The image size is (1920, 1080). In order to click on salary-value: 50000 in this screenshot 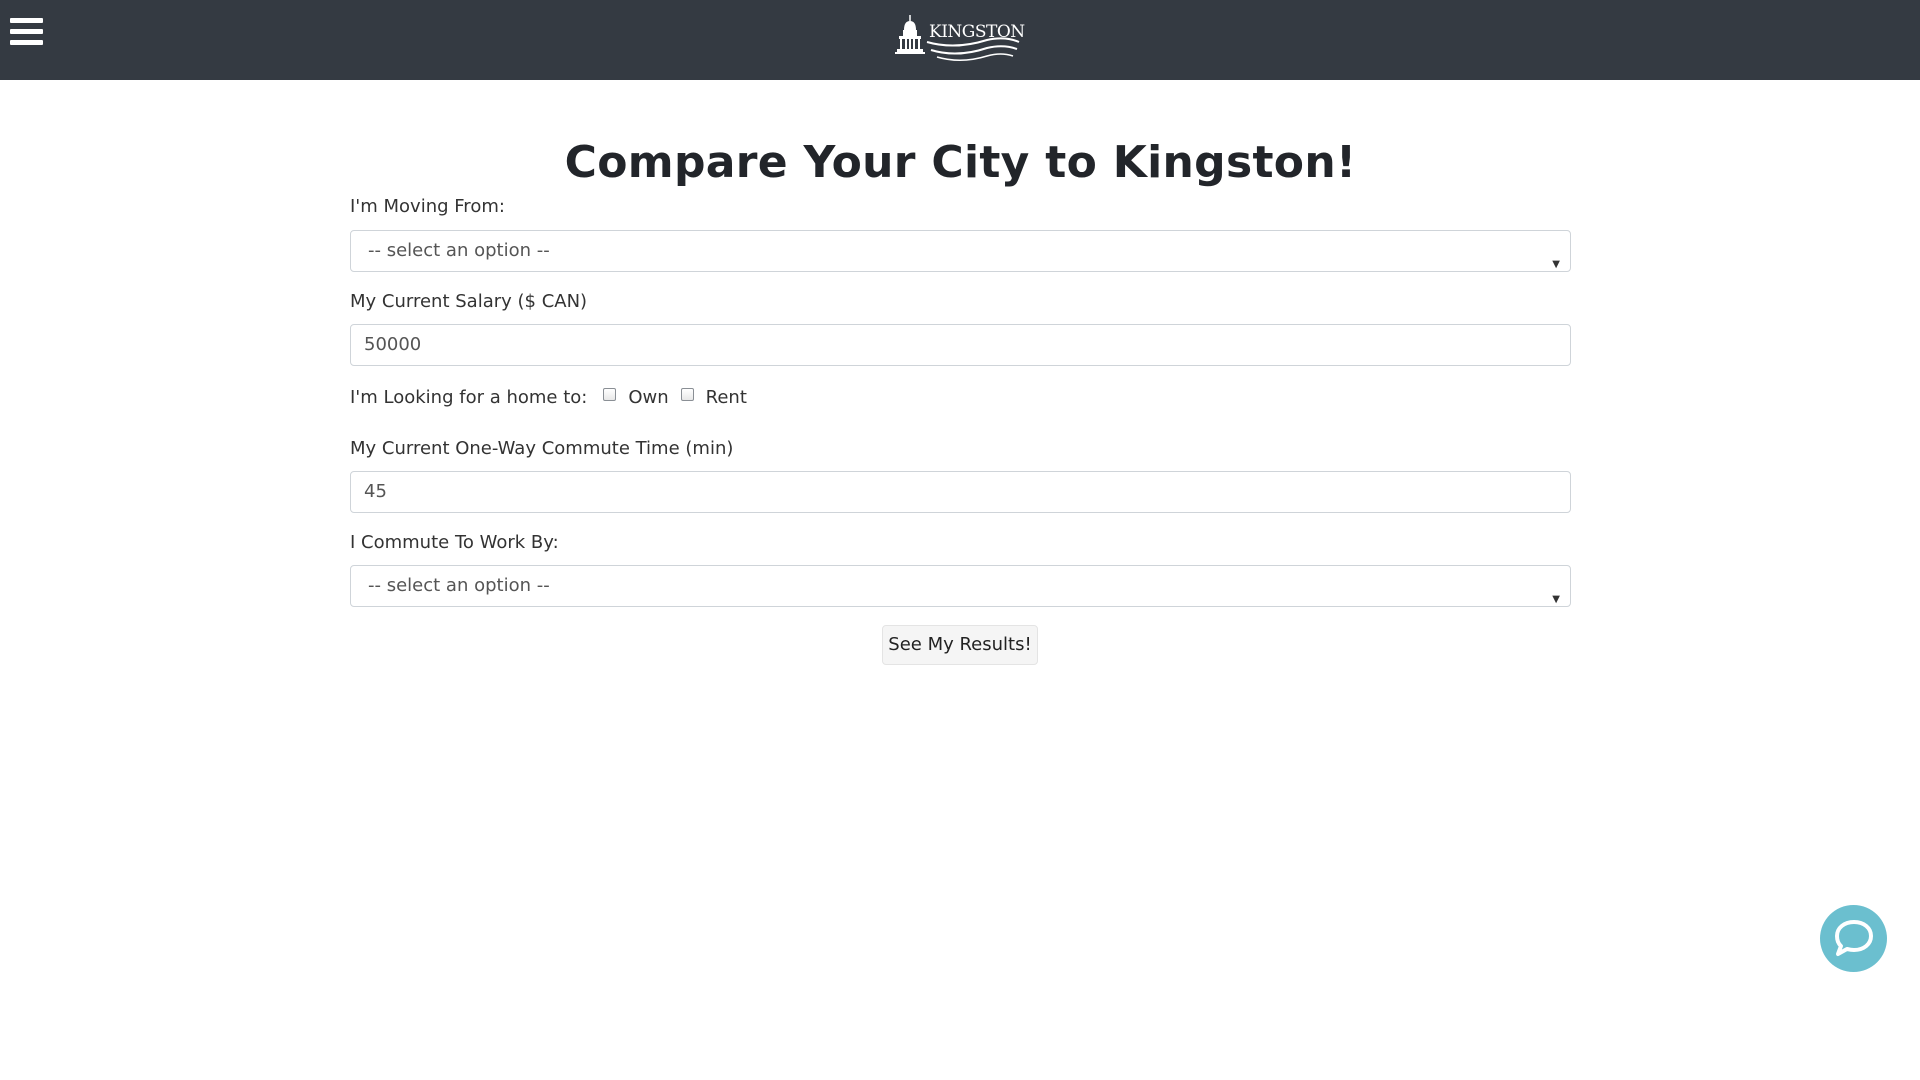, I will do `click(393, 344)`.